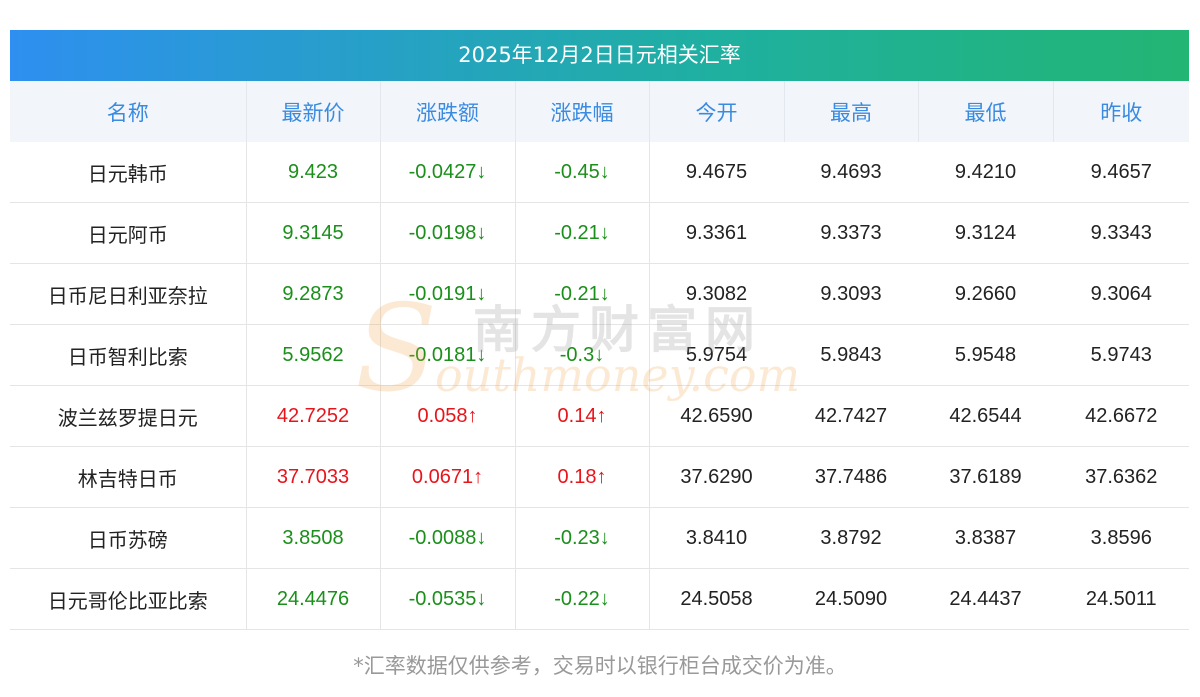 This screenshot has height=697, width=1200. Describe the element at coordinates (1121, 111) in the screenshot. I see `header-prev-close: 昨收` at that location.